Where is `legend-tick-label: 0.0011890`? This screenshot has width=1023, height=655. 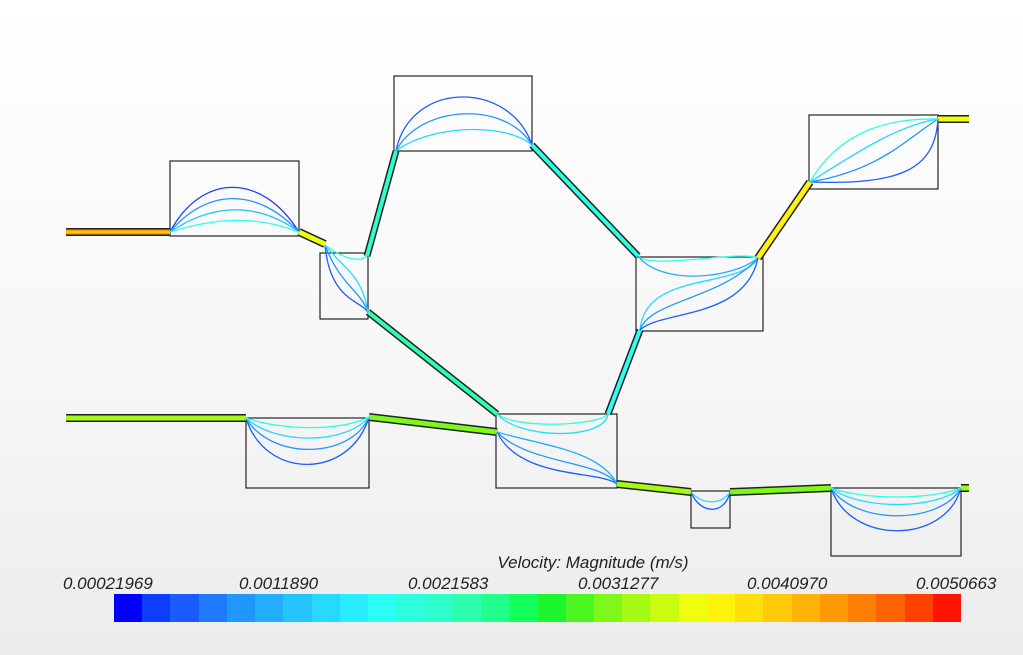 legend-tick-label: 0.0011890 is located at coordinates (279, 583).